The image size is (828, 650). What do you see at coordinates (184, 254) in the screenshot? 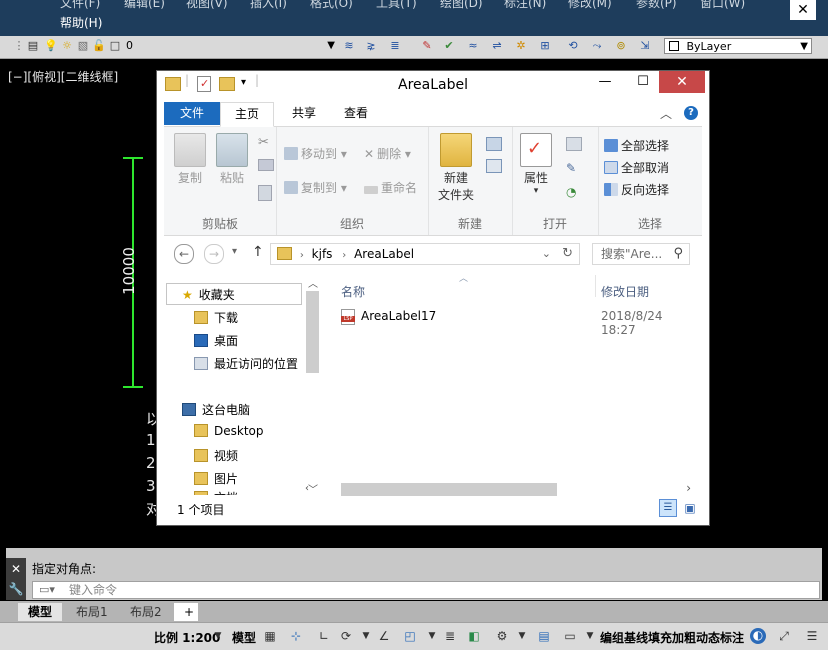
I see `back-icon: ←` at bounding box center [184, 254].